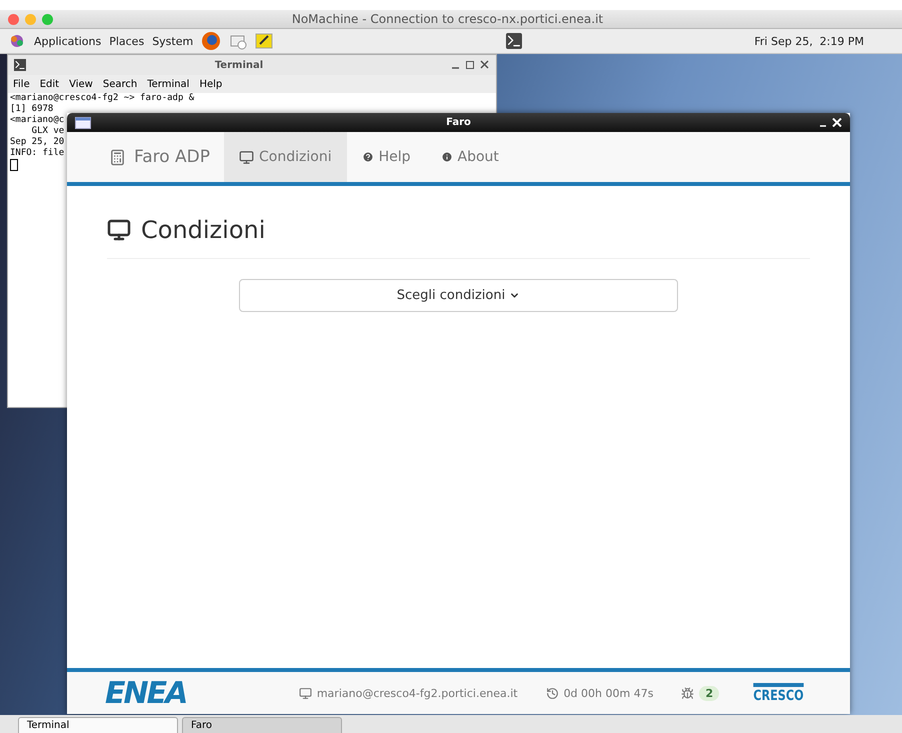 This screenshot has height=733, width=902. Describe the element at coordinates (81, 84) in the screenshot. I see `menu-item: View` at that location.